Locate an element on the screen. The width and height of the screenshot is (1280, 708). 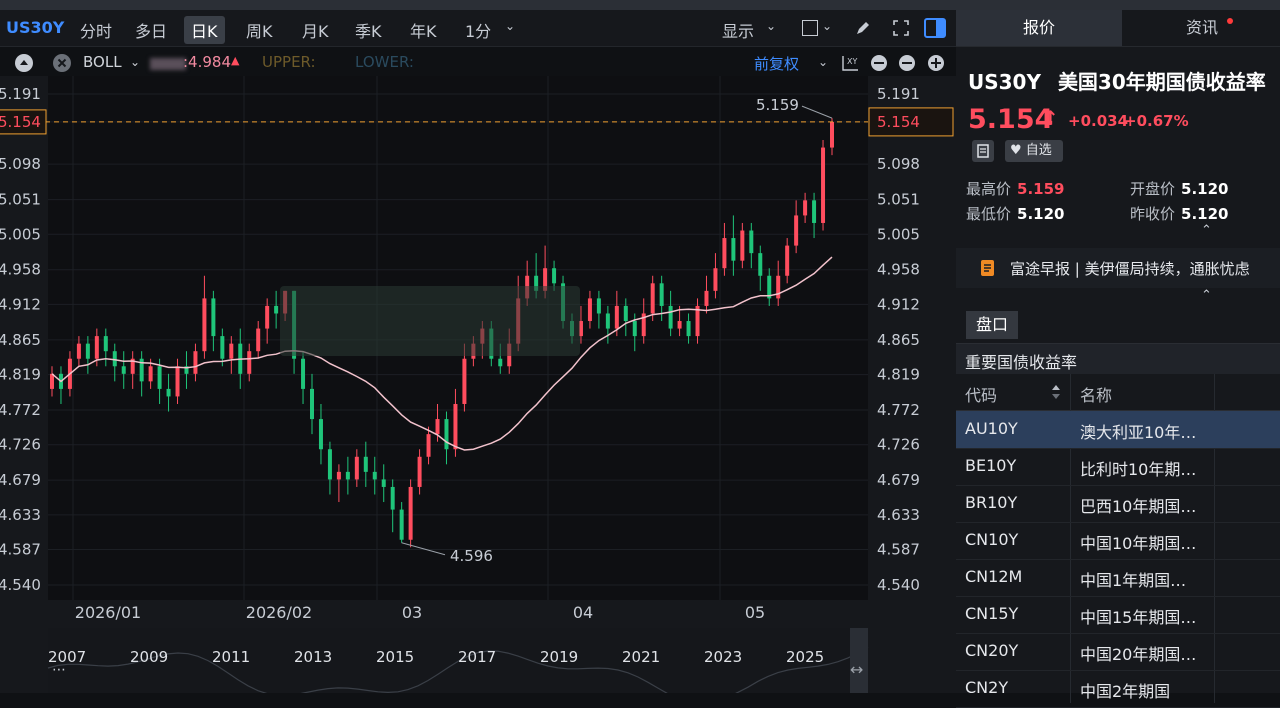
period-tab-weekly: 周K is located at coordinates (259, 30).